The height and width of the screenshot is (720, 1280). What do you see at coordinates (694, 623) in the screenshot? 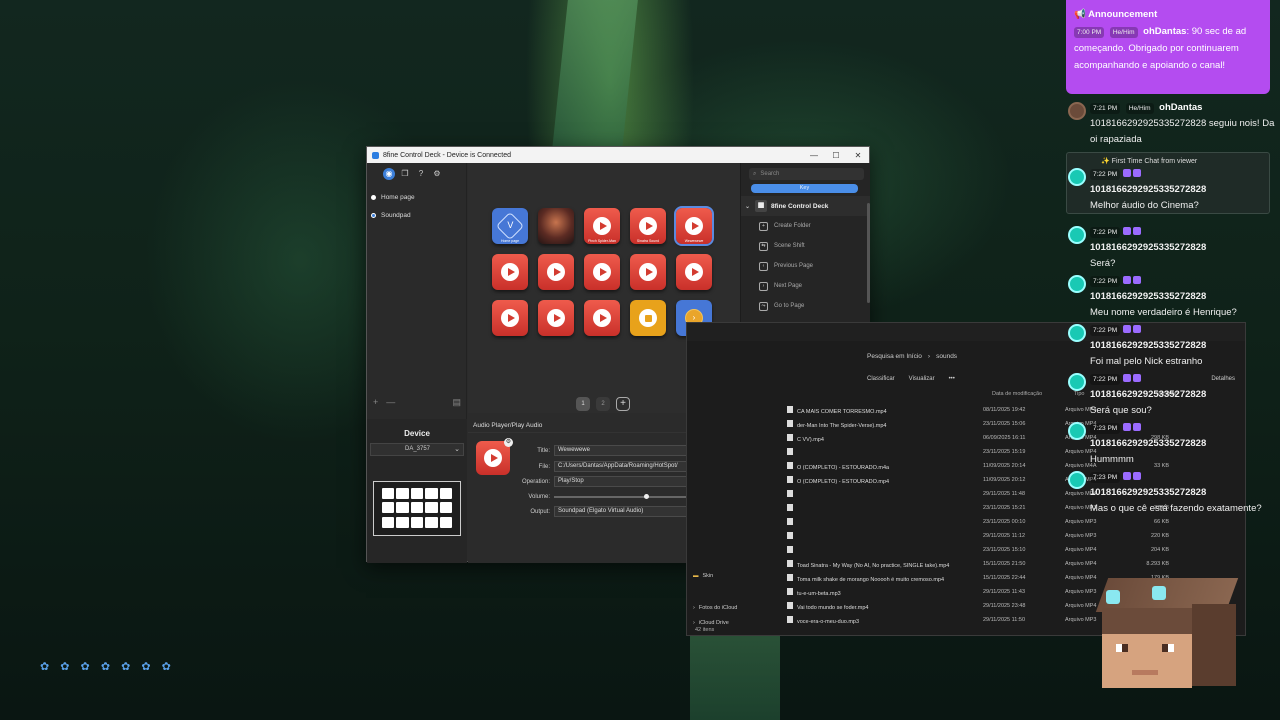
I see `chevron-right-icon: ›` at bounding box center [694, 623].